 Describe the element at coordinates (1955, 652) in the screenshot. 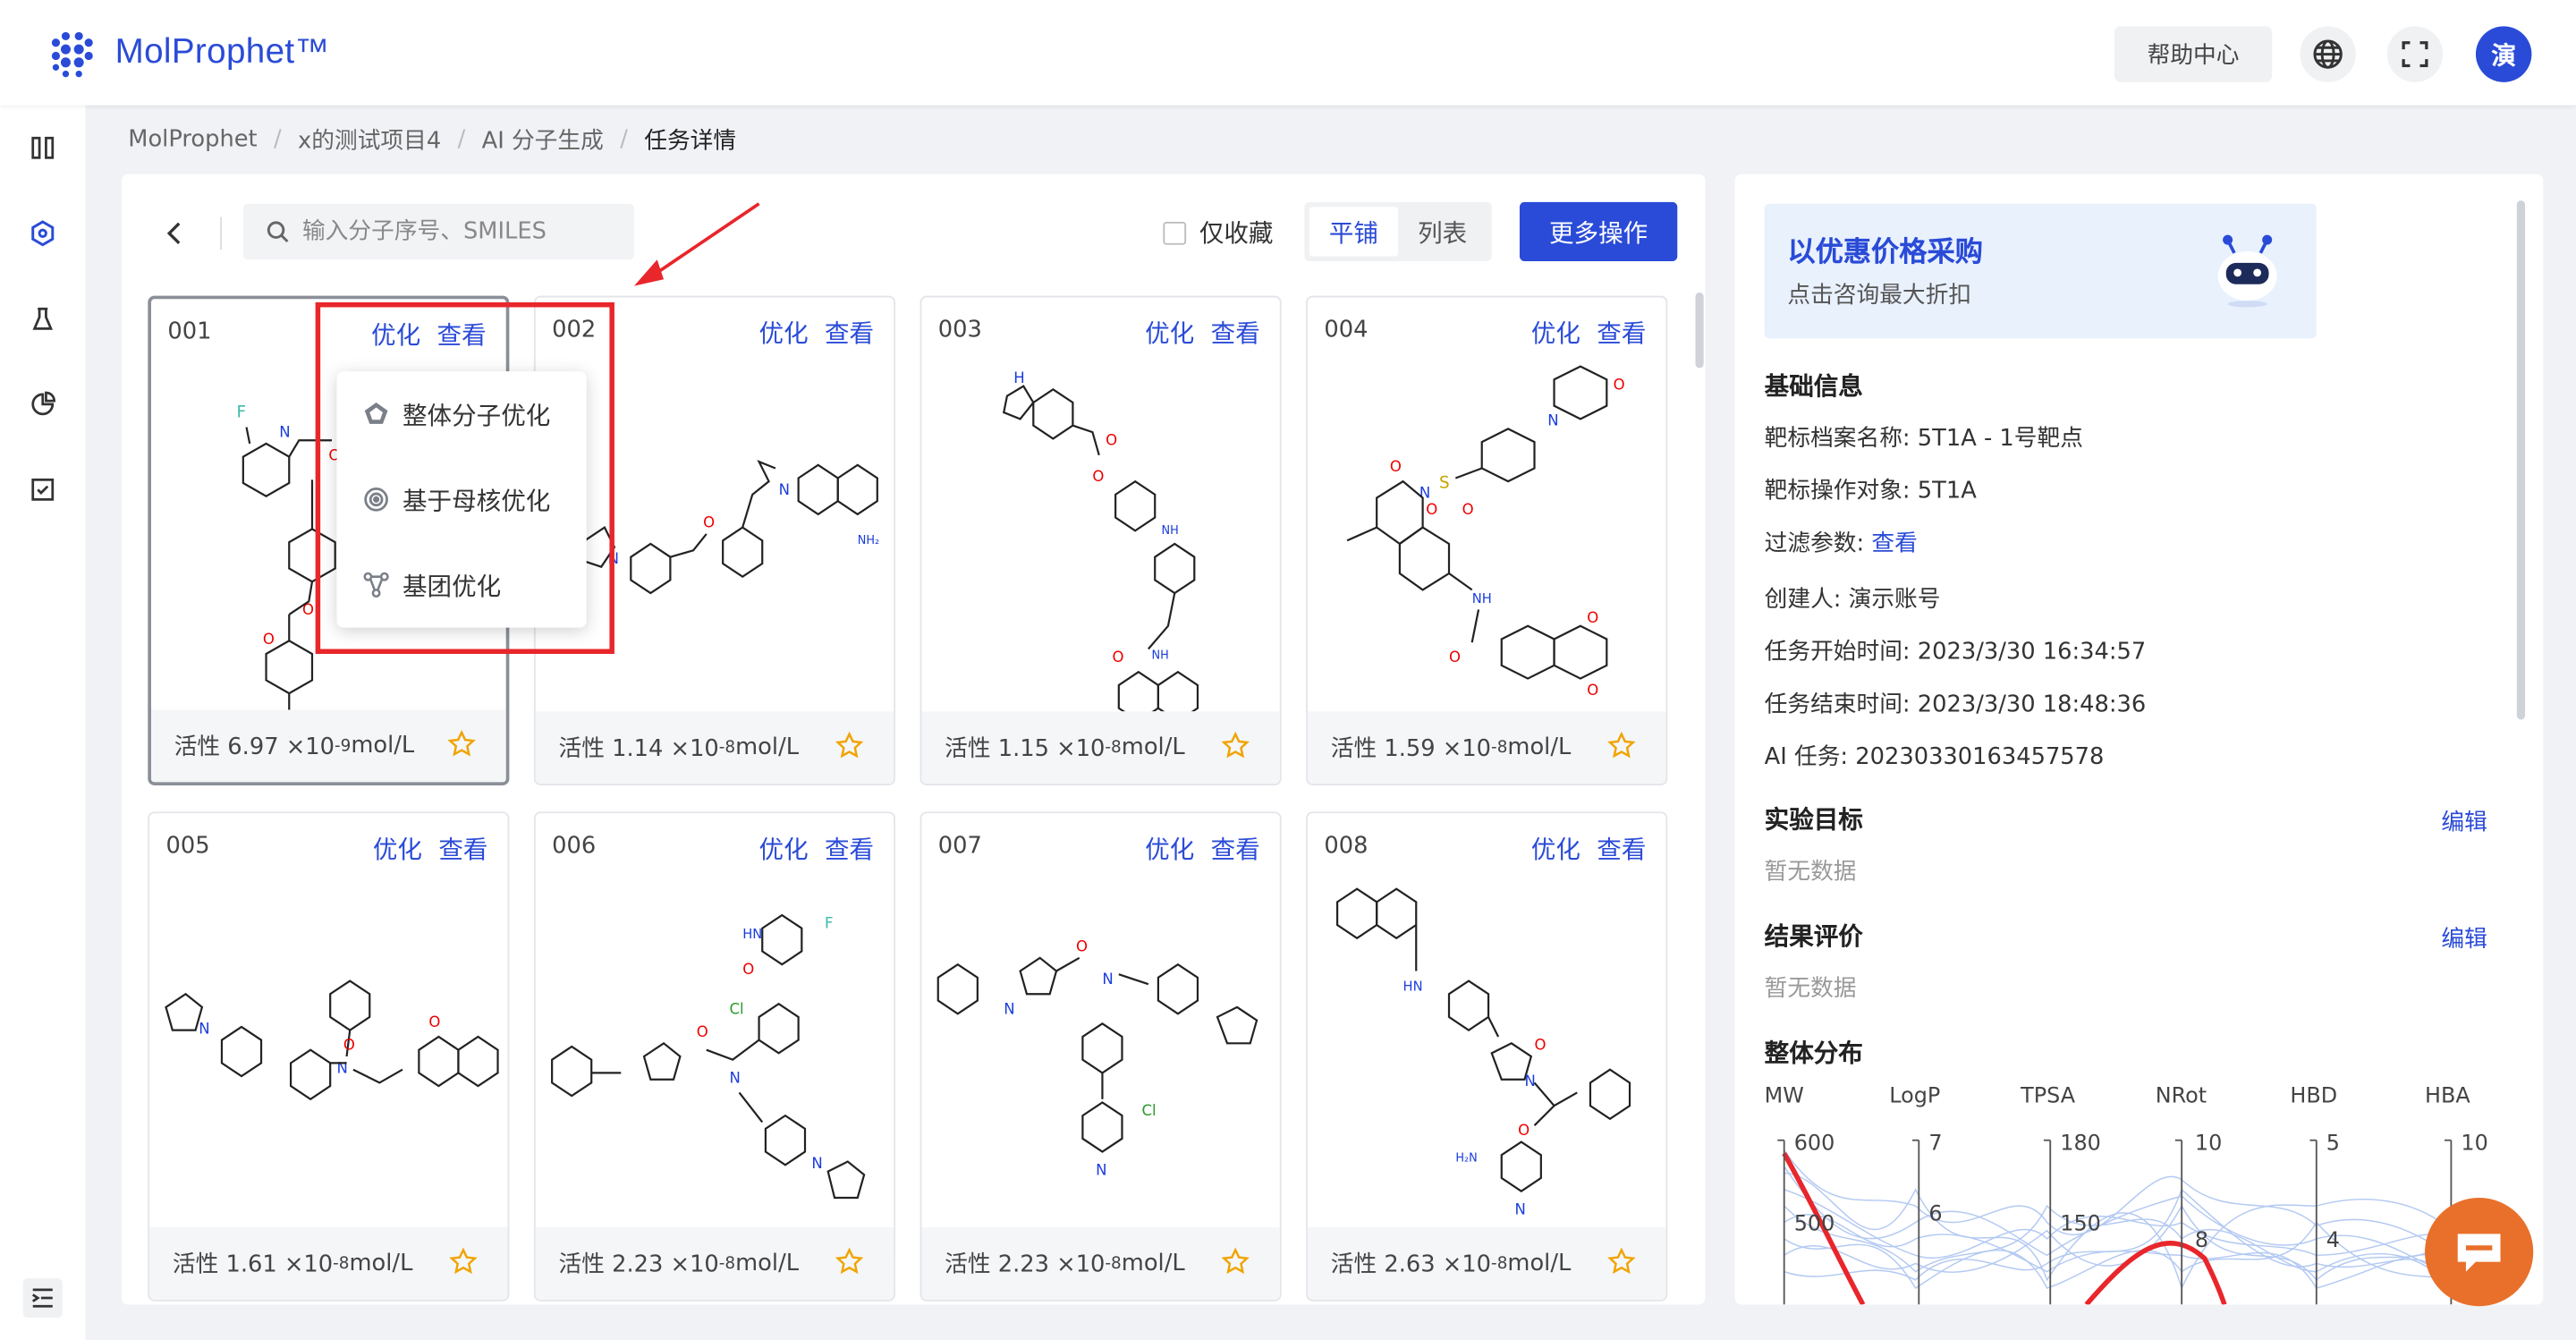

I see `start-time-info: 任务开始时间: 2023/3/30 16:34:57` at that location.